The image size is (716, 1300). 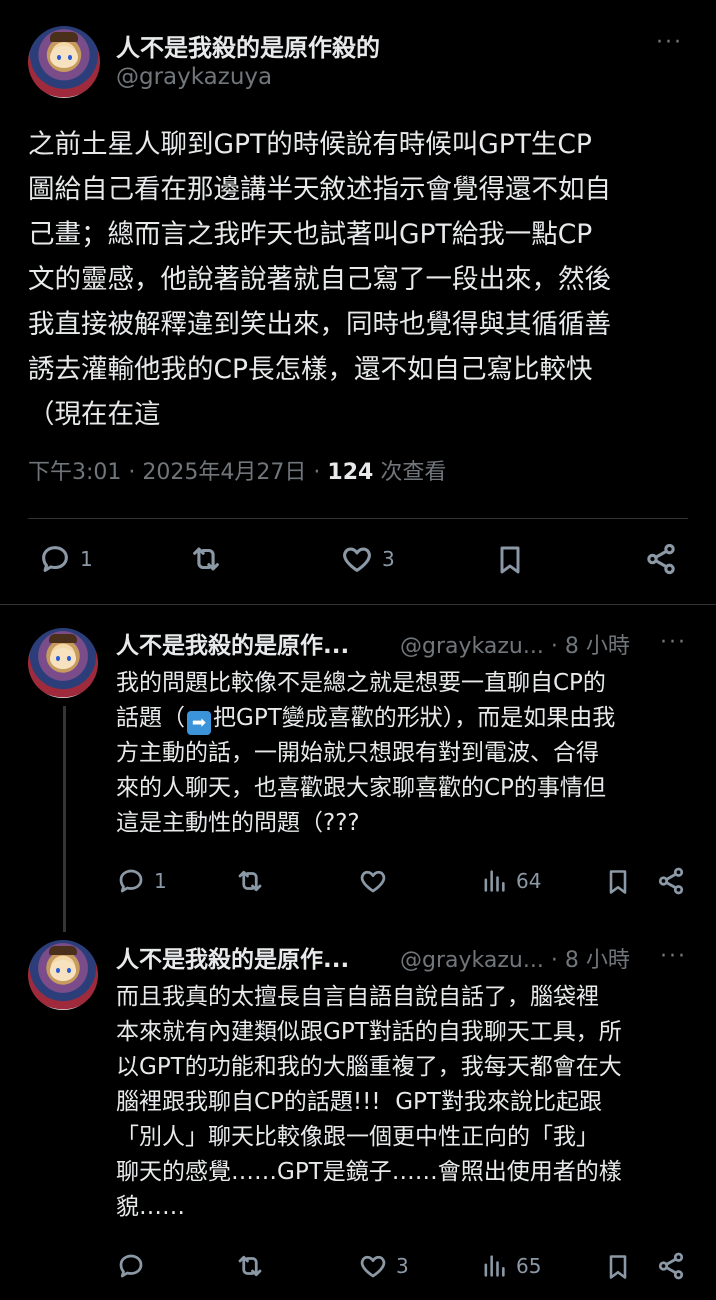 I want to click on tweet-meta: 下午3:01 · 2025年4月27日 · 124 次查看, so click(x=237, y=472).